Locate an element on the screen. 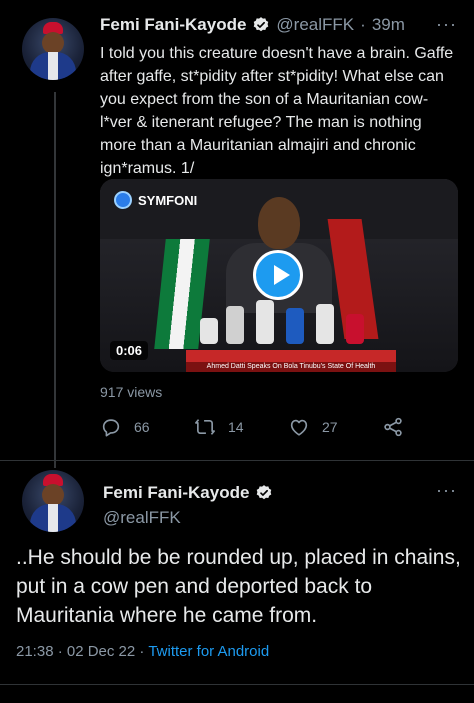 The image size is (474, 703). play-icon is located at coordinates (278, 275).